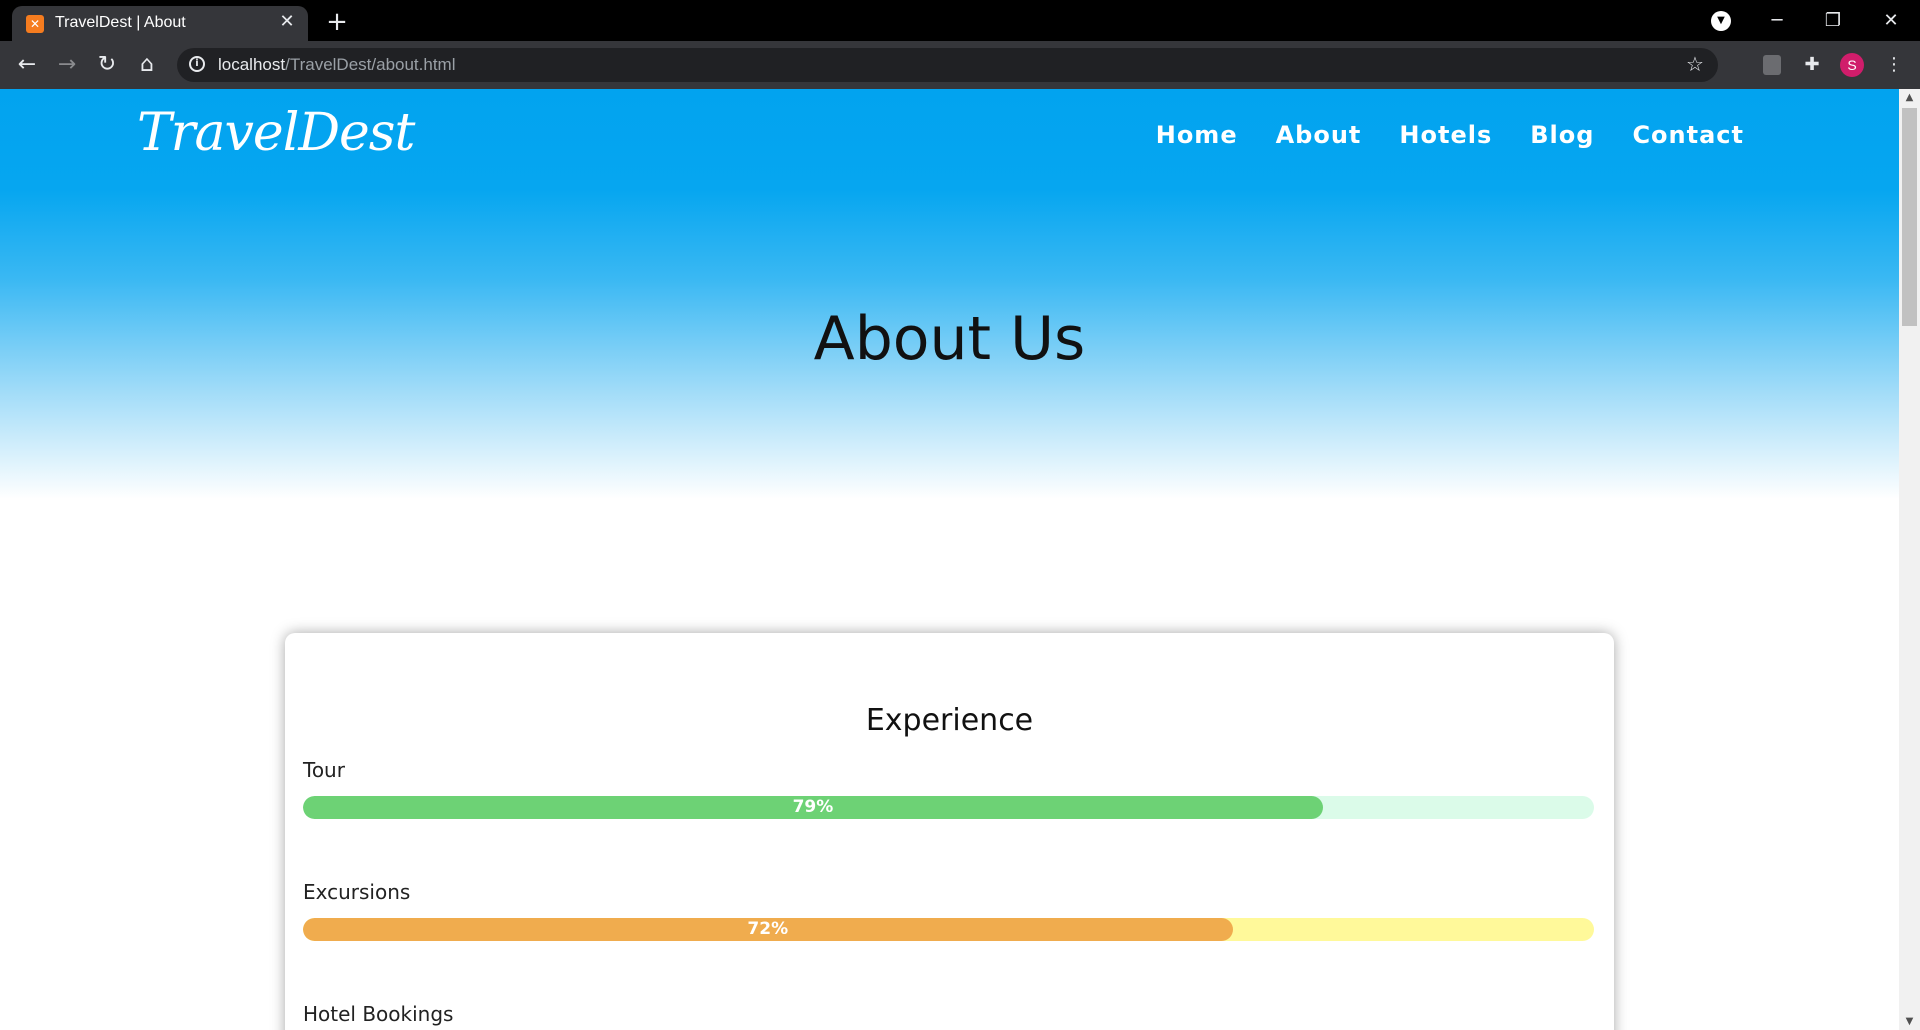 The height and width of the screenshot is (1030, 1920). I want to click on minimize-button: ─, so click(1777, 21).